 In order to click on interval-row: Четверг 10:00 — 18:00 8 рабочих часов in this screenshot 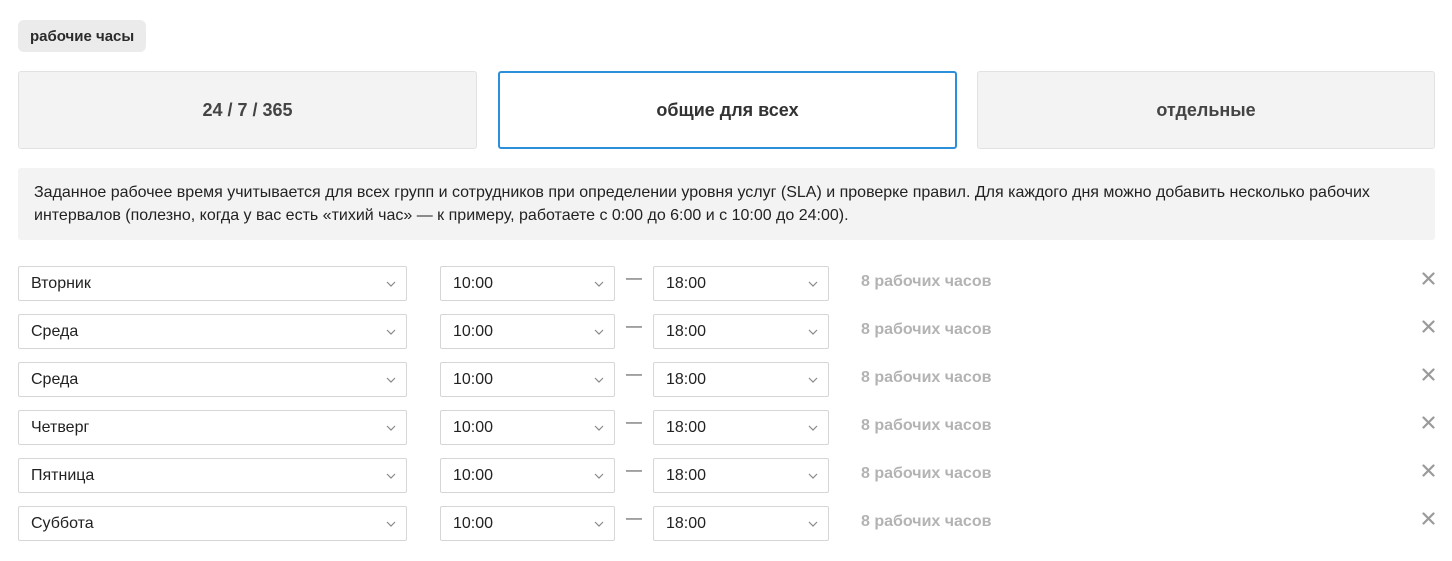, I will do `click(728, 427)`.